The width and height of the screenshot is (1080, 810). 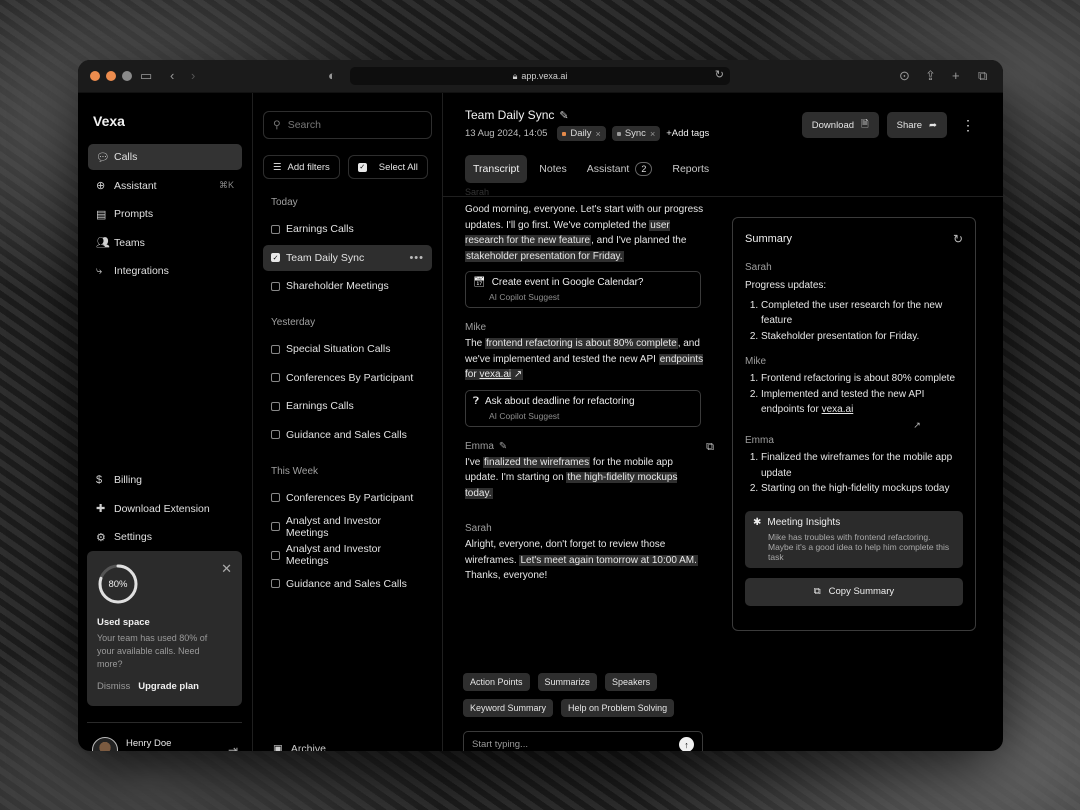 What do you see at coordinates (631, 682) in the screenshot?
I see `chip-speakers: Speakers` at bounding box center [631, 682].